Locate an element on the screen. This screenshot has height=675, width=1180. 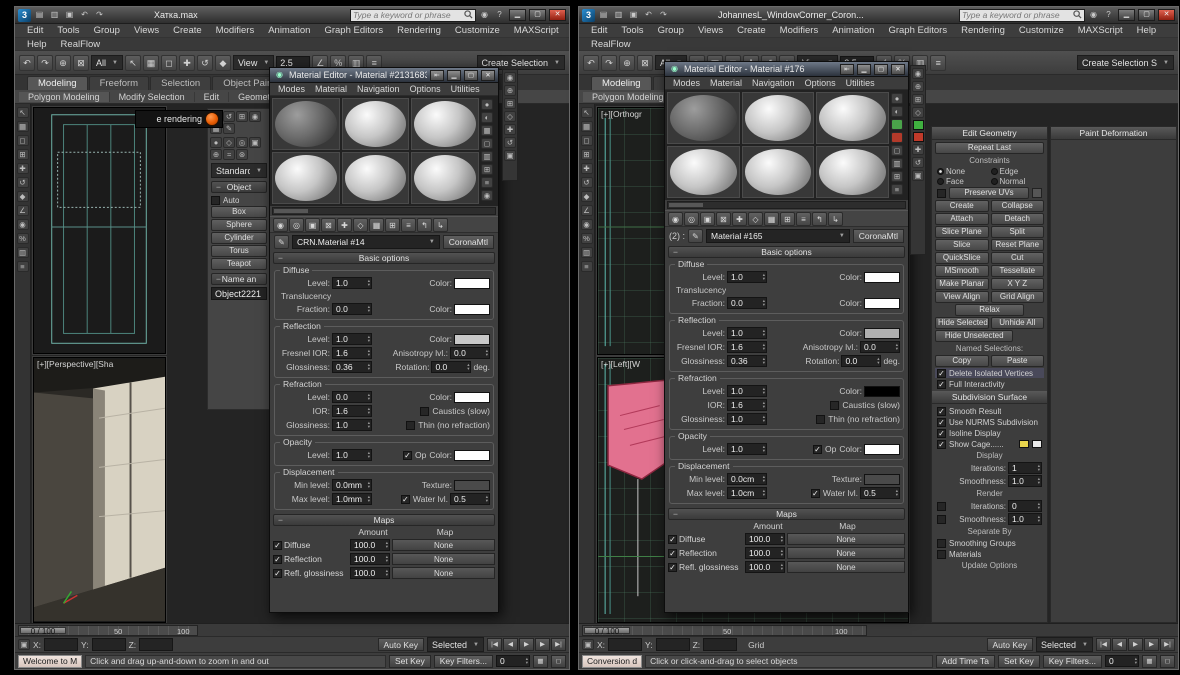
pick-material-from-object-icon: ✎ is located at coordinates (696, 236).